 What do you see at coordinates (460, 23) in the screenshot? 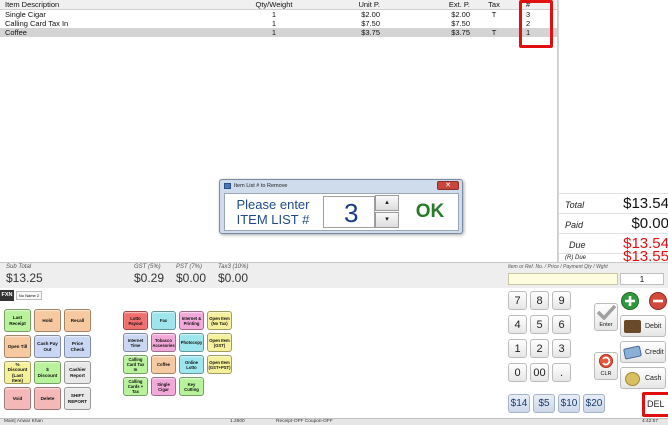
I see `row-ext-price: $7.50` at bounding box center [460, 23].